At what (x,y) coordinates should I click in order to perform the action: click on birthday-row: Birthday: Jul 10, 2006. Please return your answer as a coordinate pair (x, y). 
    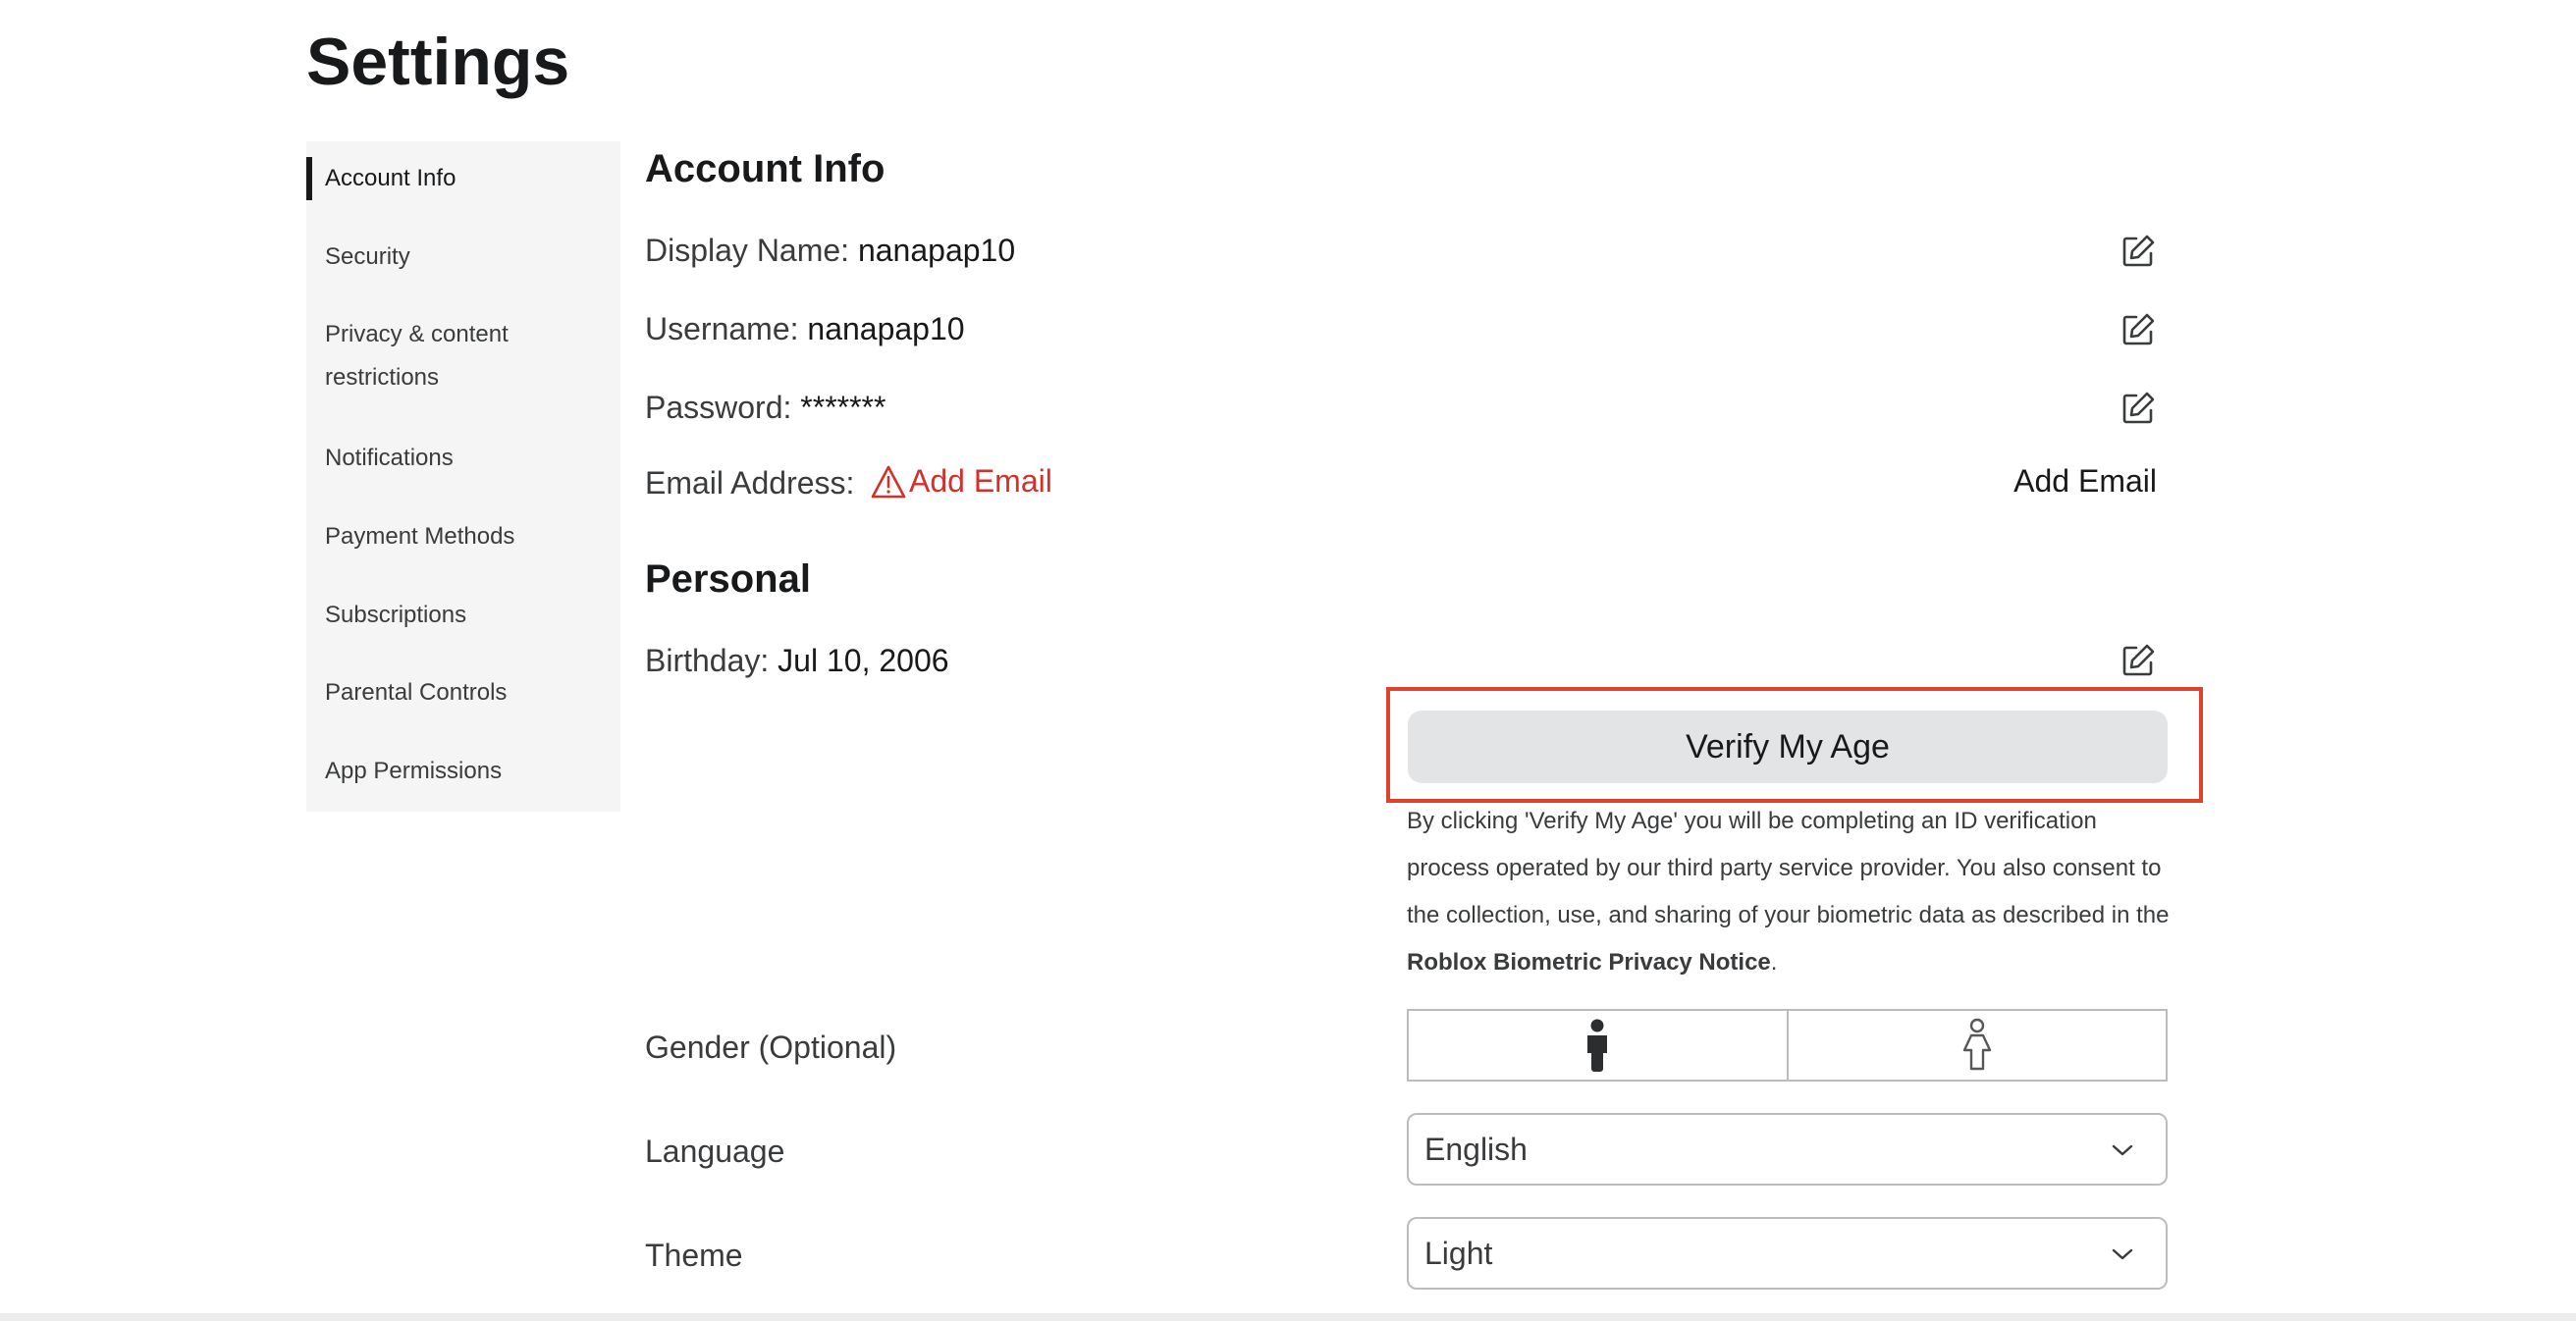
    Looking at the image, I should click on (797, 661).